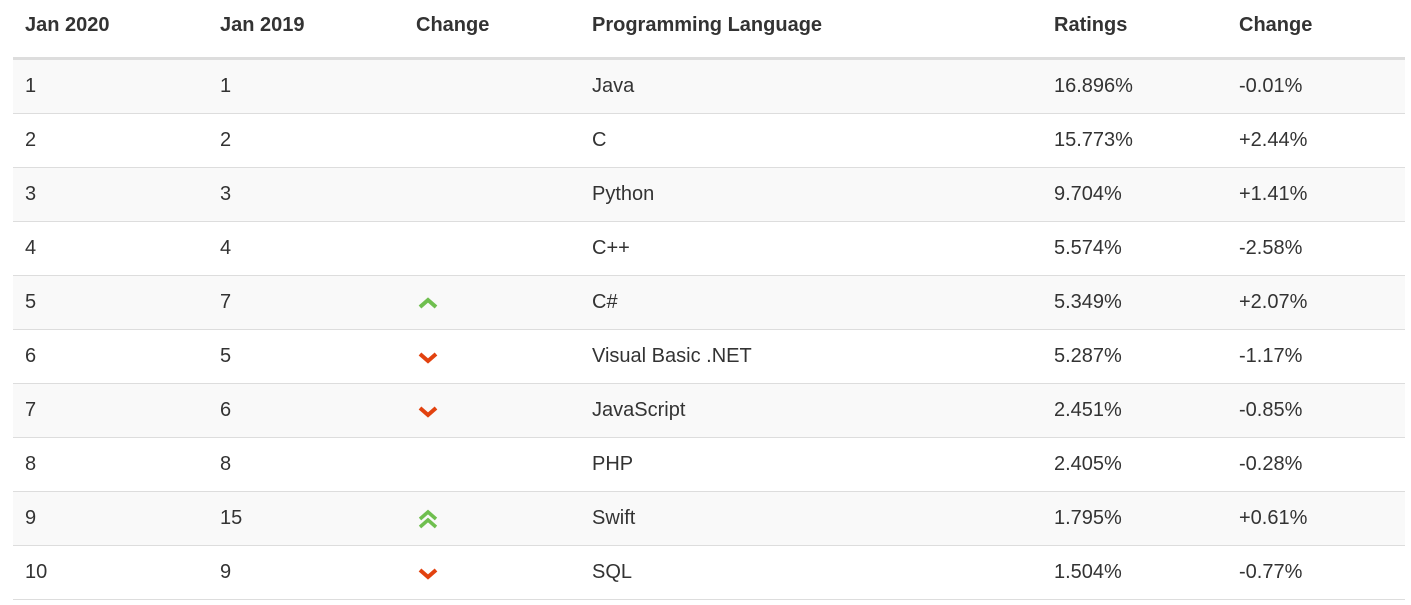  I want to click on cell-rank-2020: 7, so click(31, 410).